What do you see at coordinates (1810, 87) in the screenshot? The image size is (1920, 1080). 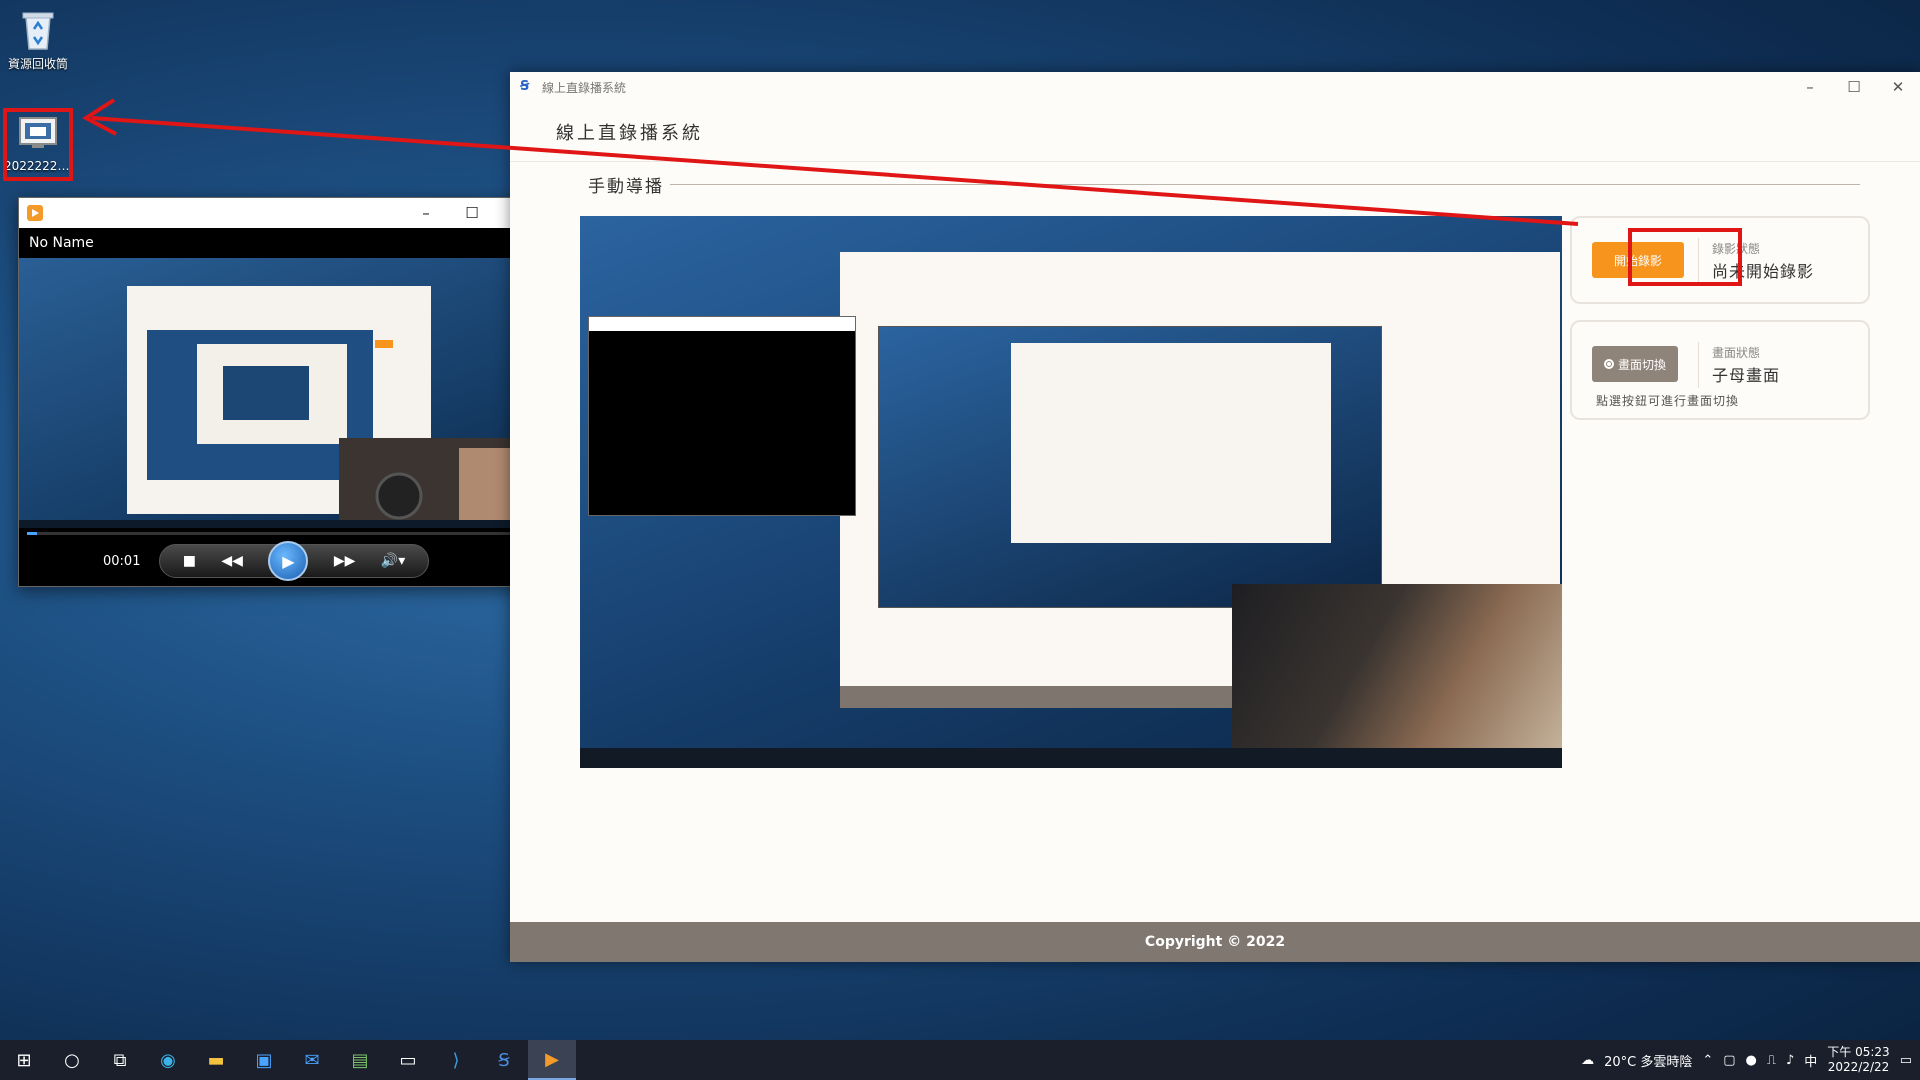 I see `main-minimize-button: –` at bounding box center [1810, 87].